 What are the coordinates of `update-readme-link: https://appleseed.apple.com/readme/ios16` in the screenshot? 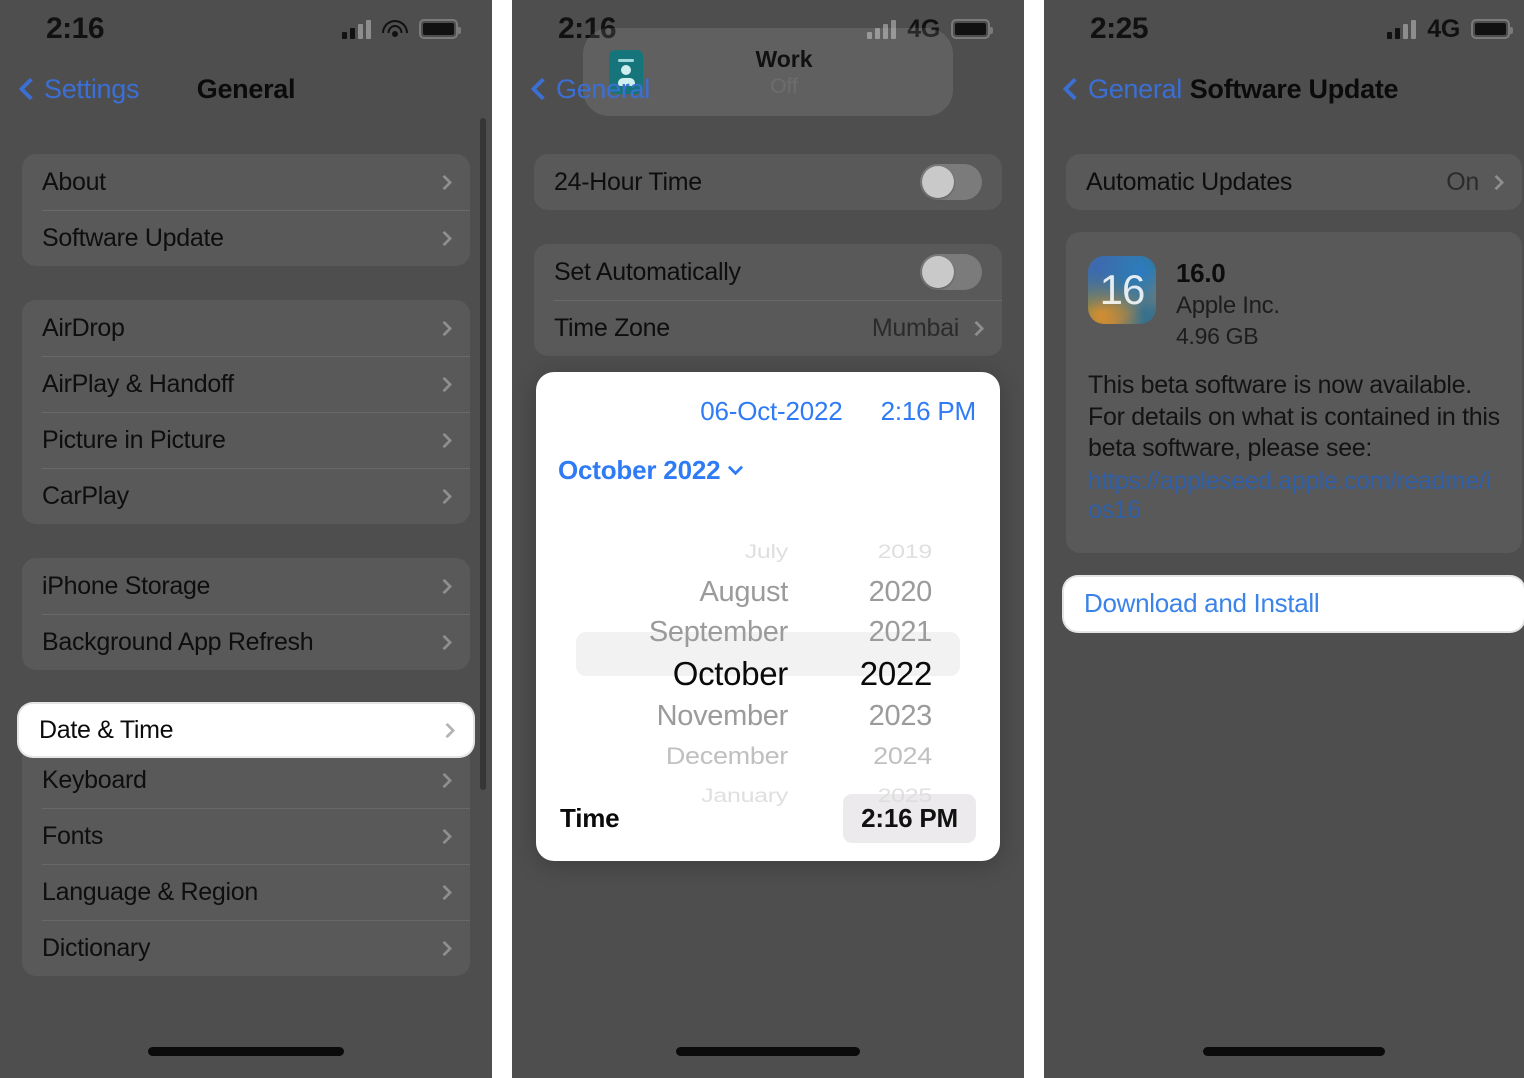 It's located at (1294, 496).